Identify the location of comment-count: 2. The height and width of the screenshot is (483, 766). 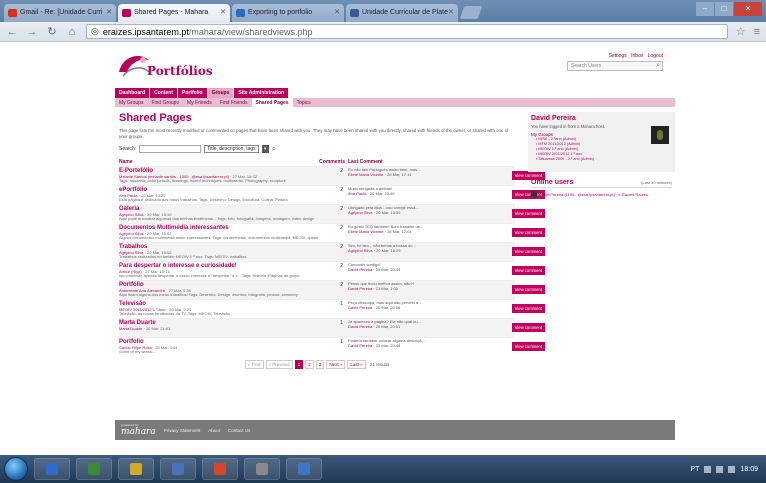
(341, 285).